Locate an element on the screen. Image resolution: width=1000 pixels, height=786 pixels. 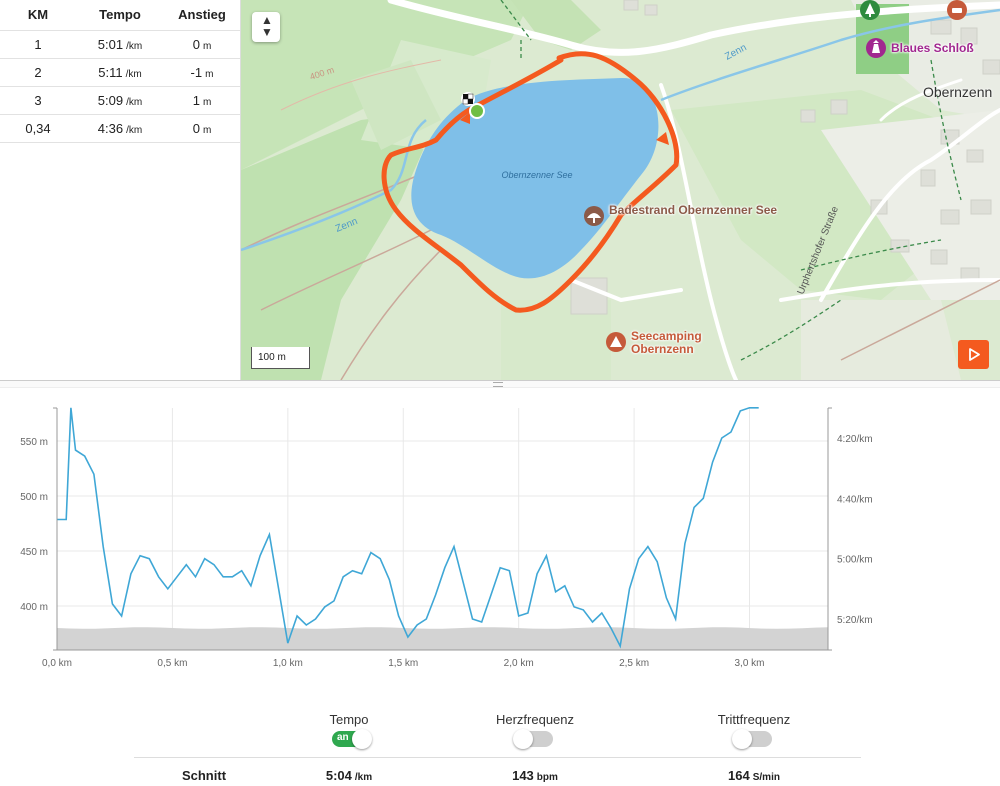
split-anstieg-value: -1 is located at coordinates (196, 72).